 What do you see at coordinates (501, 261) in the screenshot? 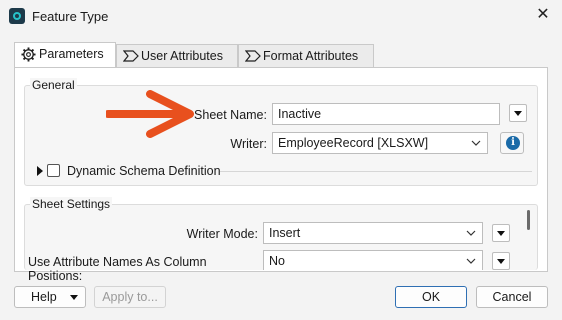
I see `attr-names-menu-button` at bounding box center [501, 261].